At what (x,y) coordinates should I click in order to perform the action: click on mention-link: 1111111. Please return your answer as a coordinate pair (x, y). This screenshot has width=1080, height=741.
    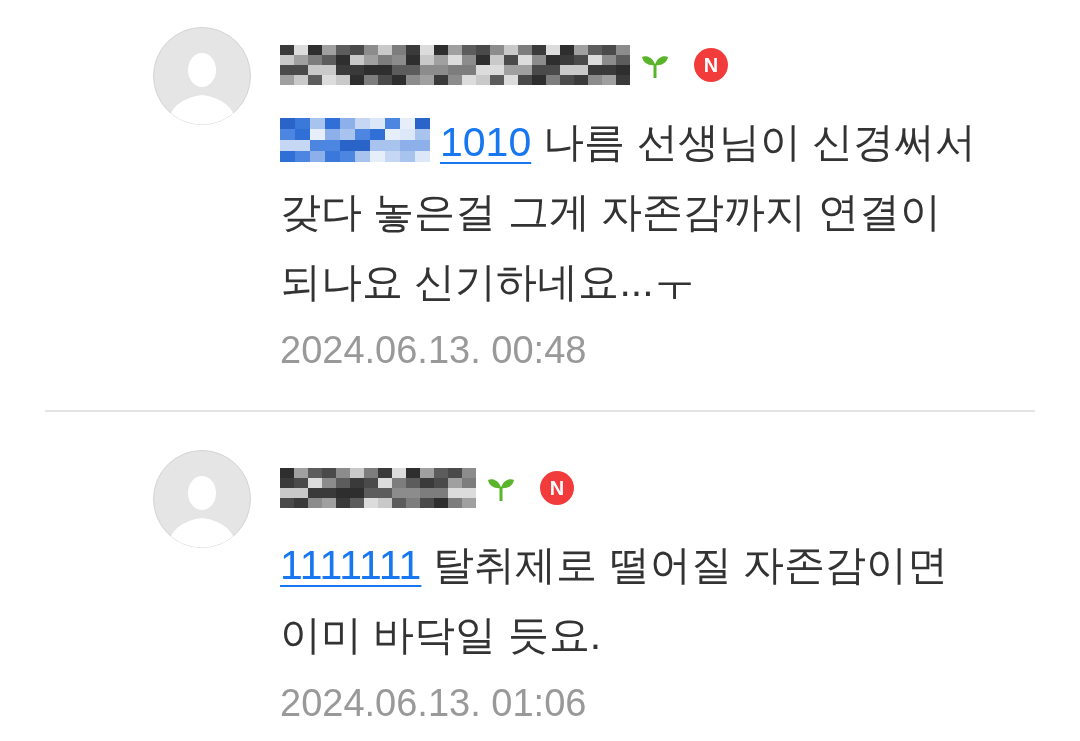
    Looking at the image, I should click on (351, 565).